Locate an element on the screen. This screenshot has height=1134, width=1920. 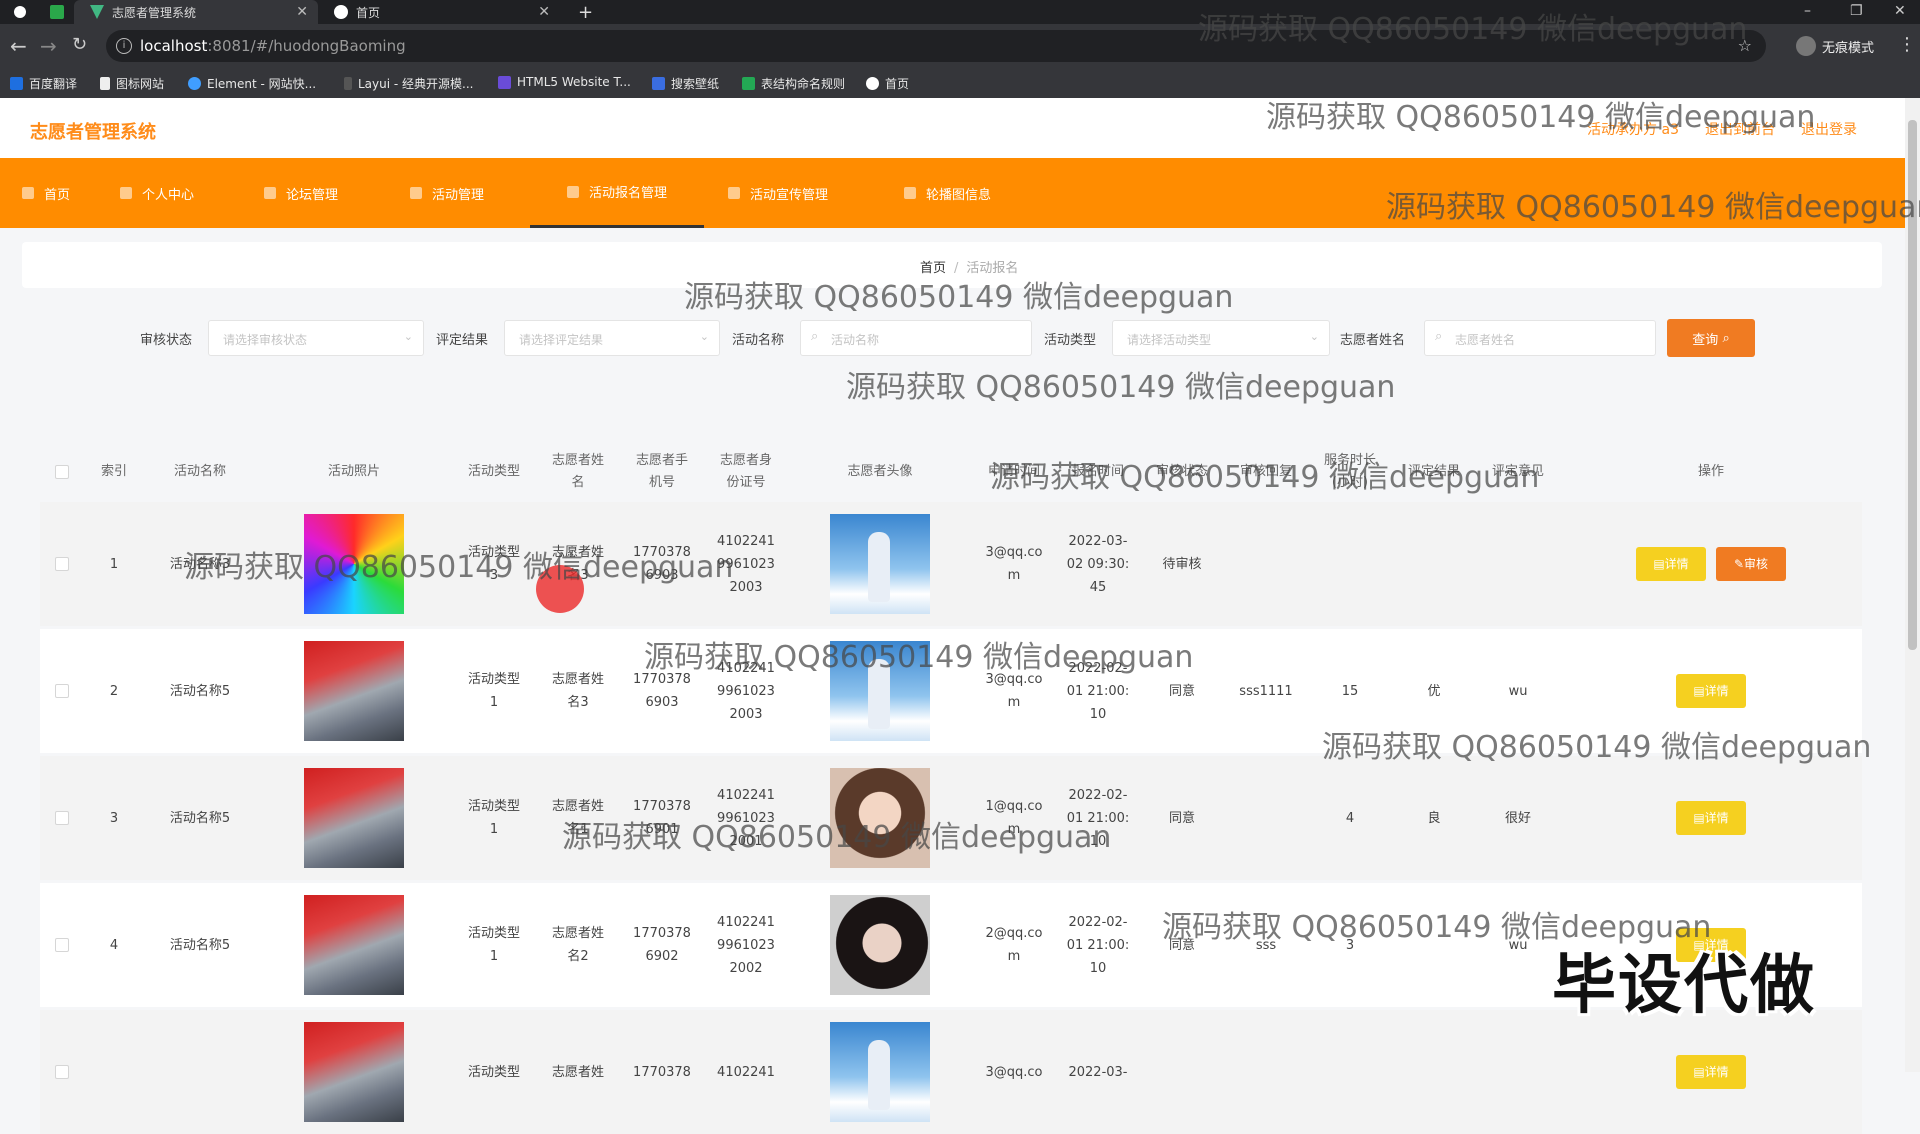
cell-index: 1 is located at coordinates (114, 564).